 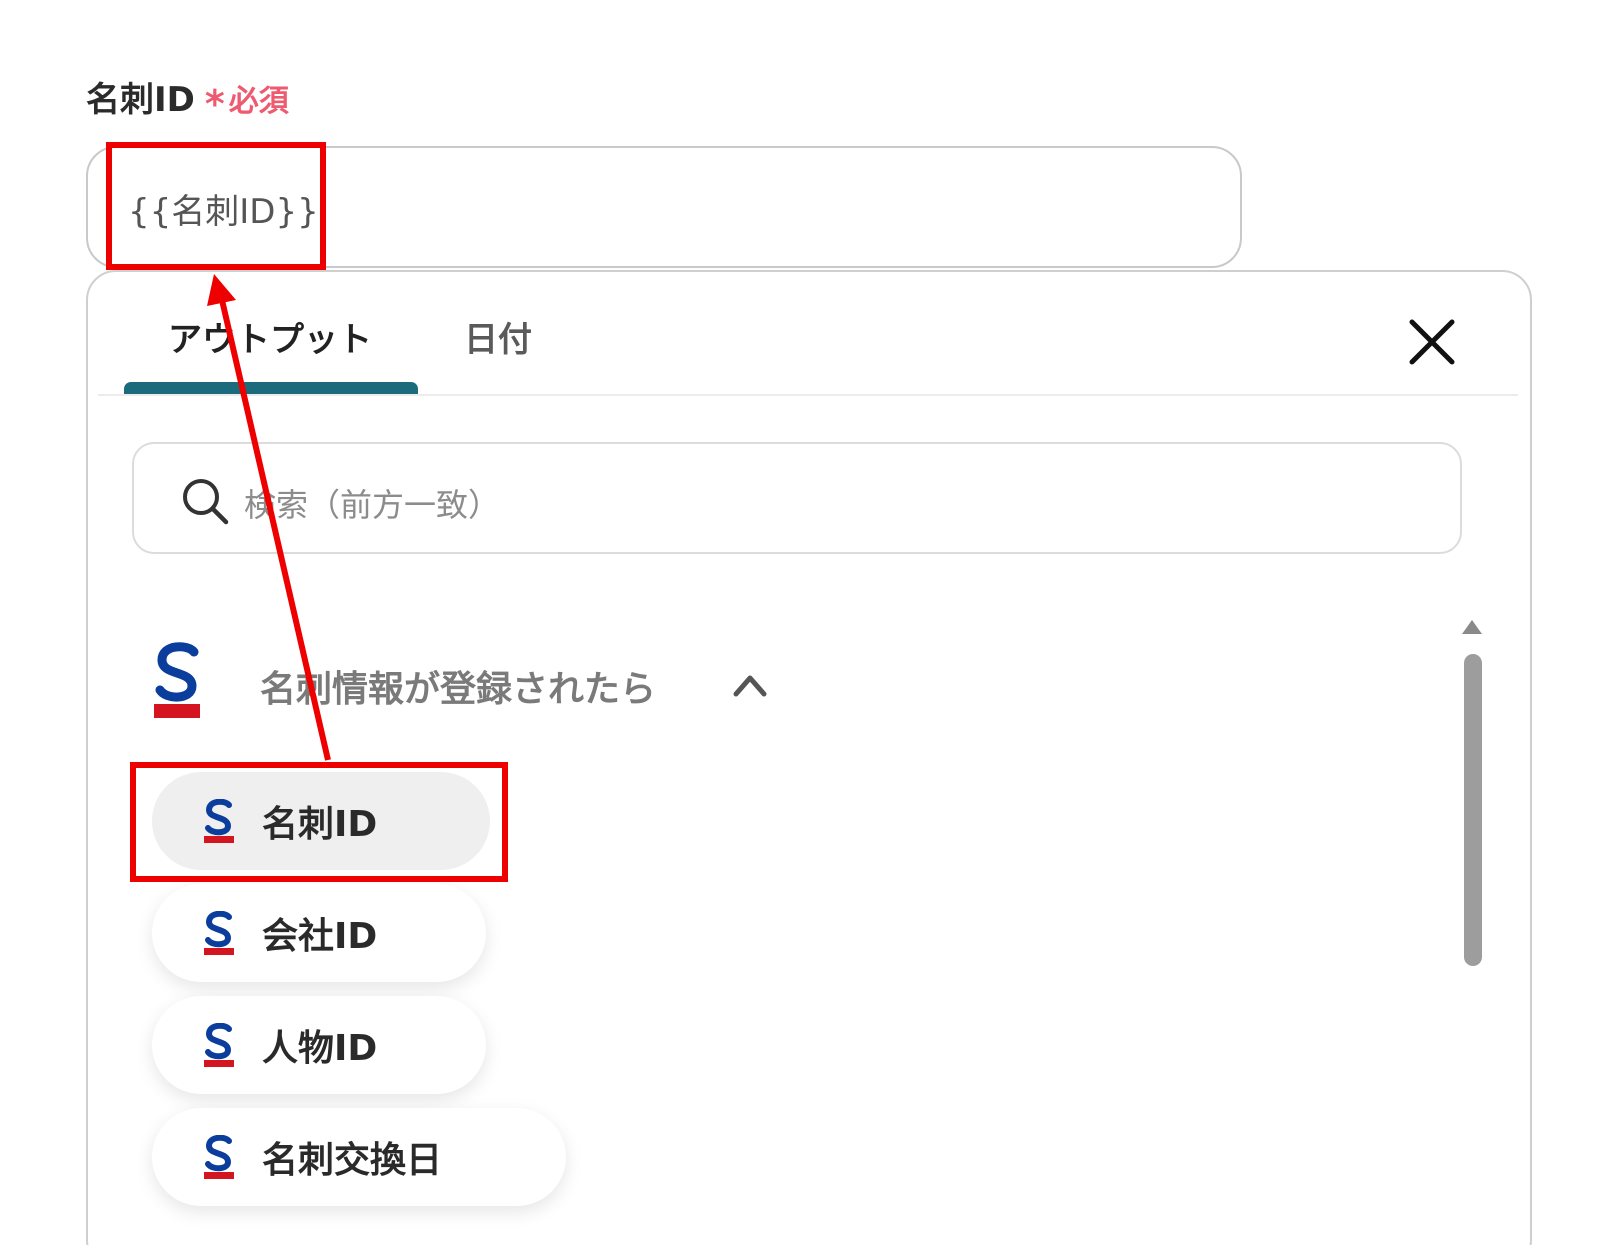 What do you see at coordinates (1472, 627) in the screenshot?
I see `scroll-up-icon` at bounding box center [1472, 627].